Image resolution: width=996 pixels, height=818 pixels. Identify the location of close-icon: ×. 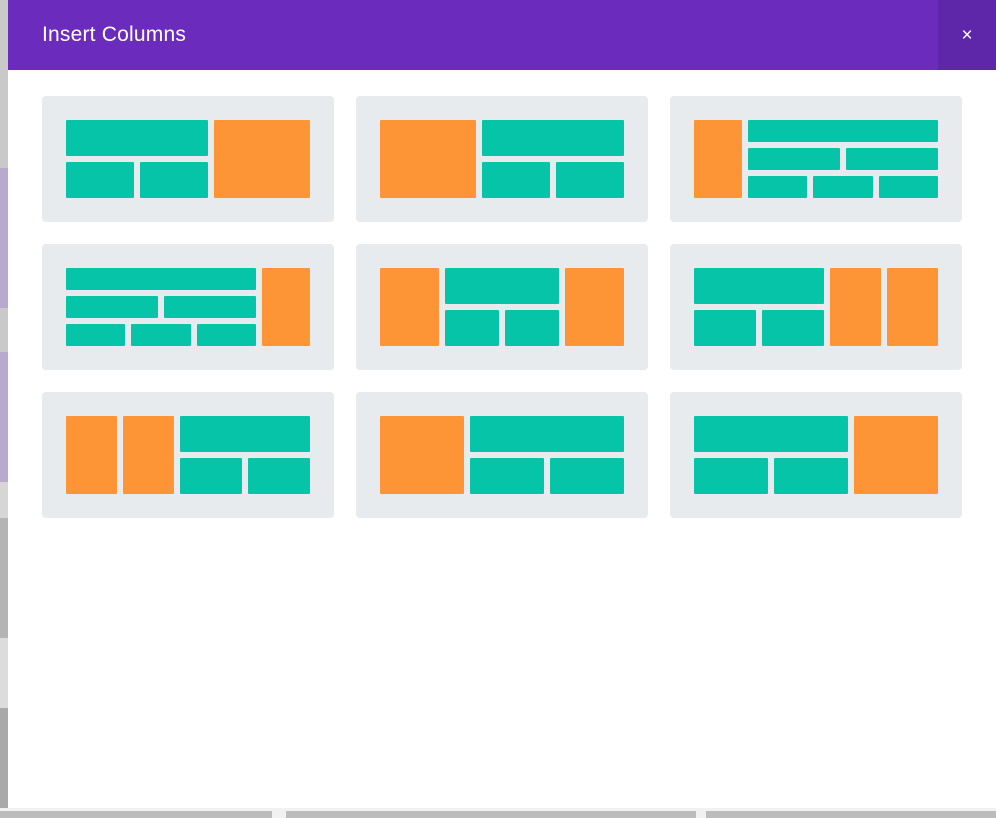
(967, 35).